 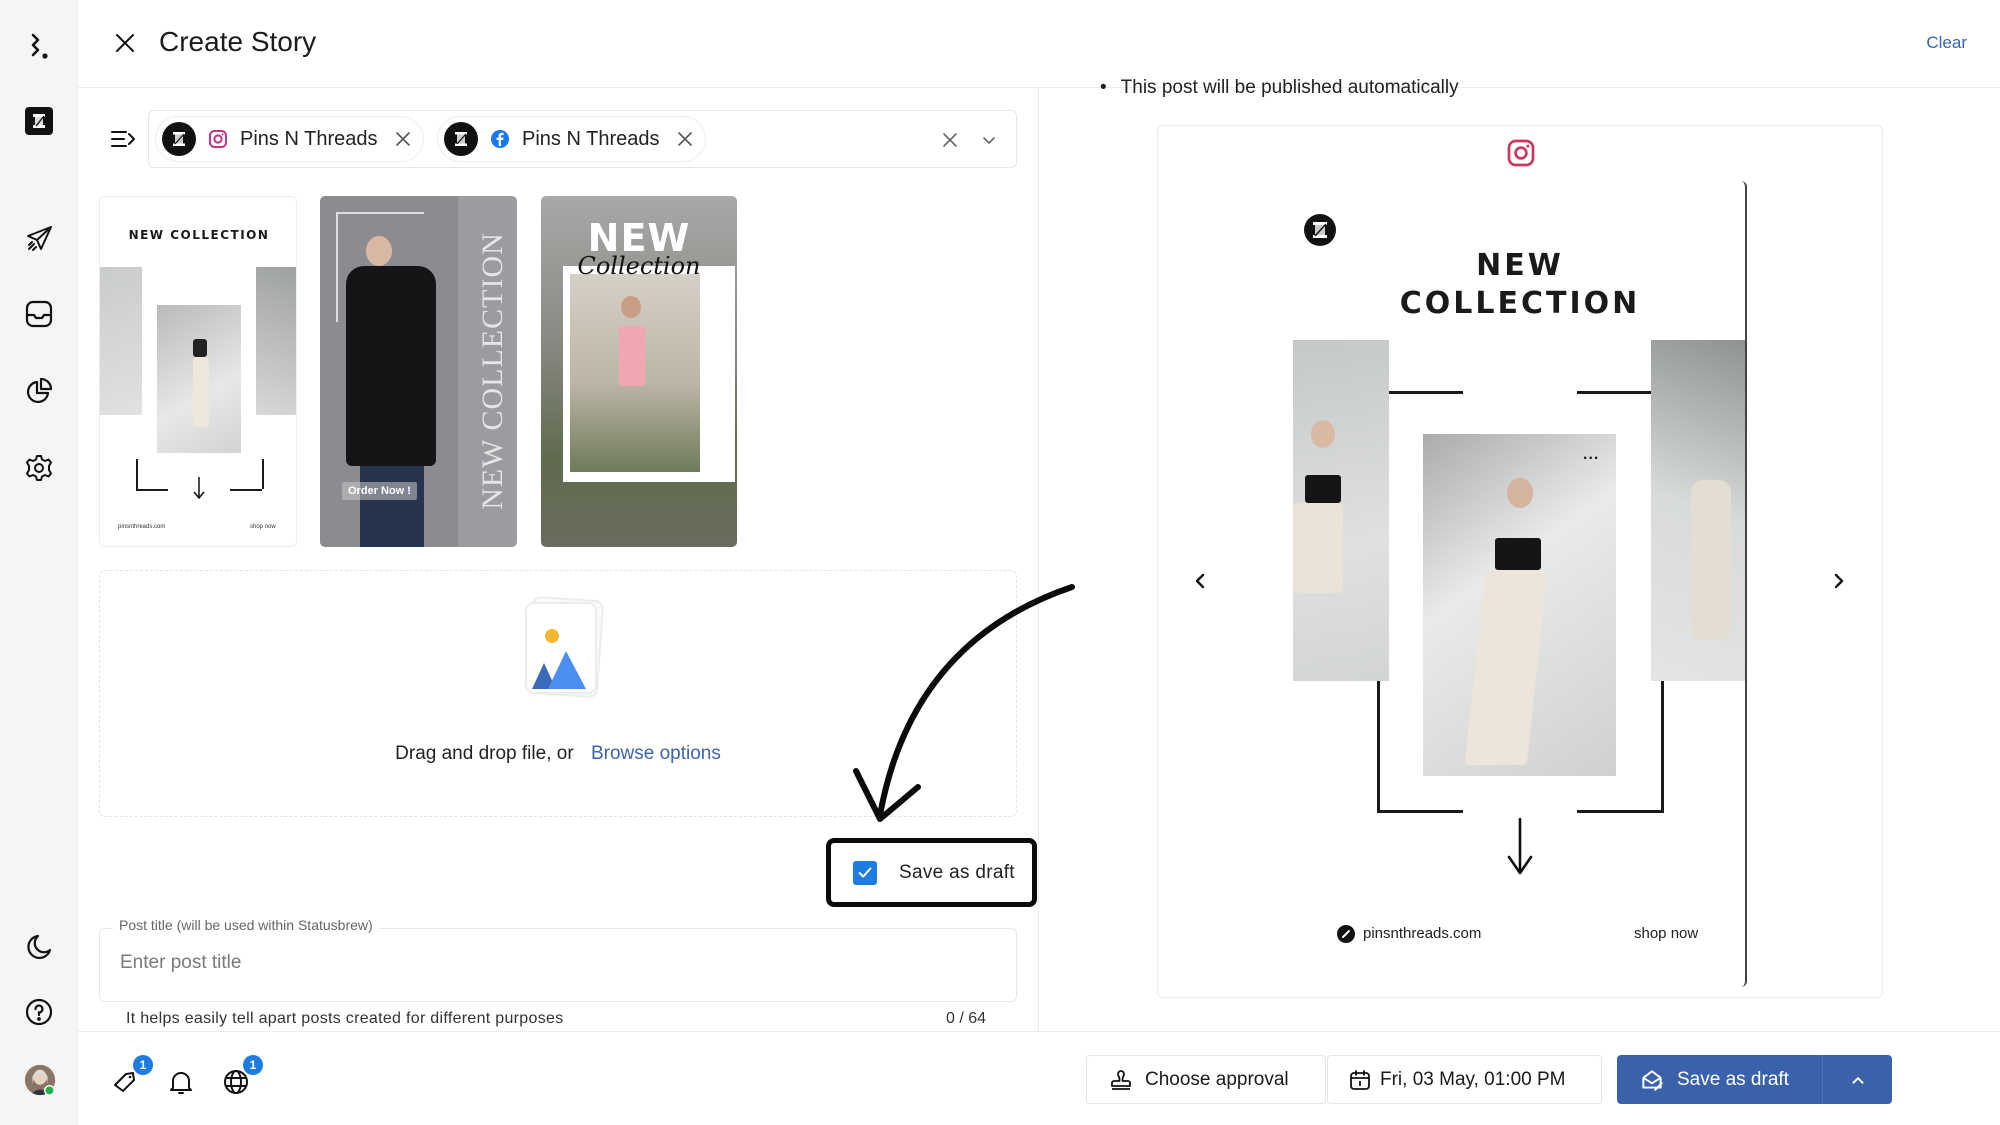 What do you see at coordinates (1121, 1079) in the screenshot?
I see `stamp-icon` at bounding box center [1121, 1079].